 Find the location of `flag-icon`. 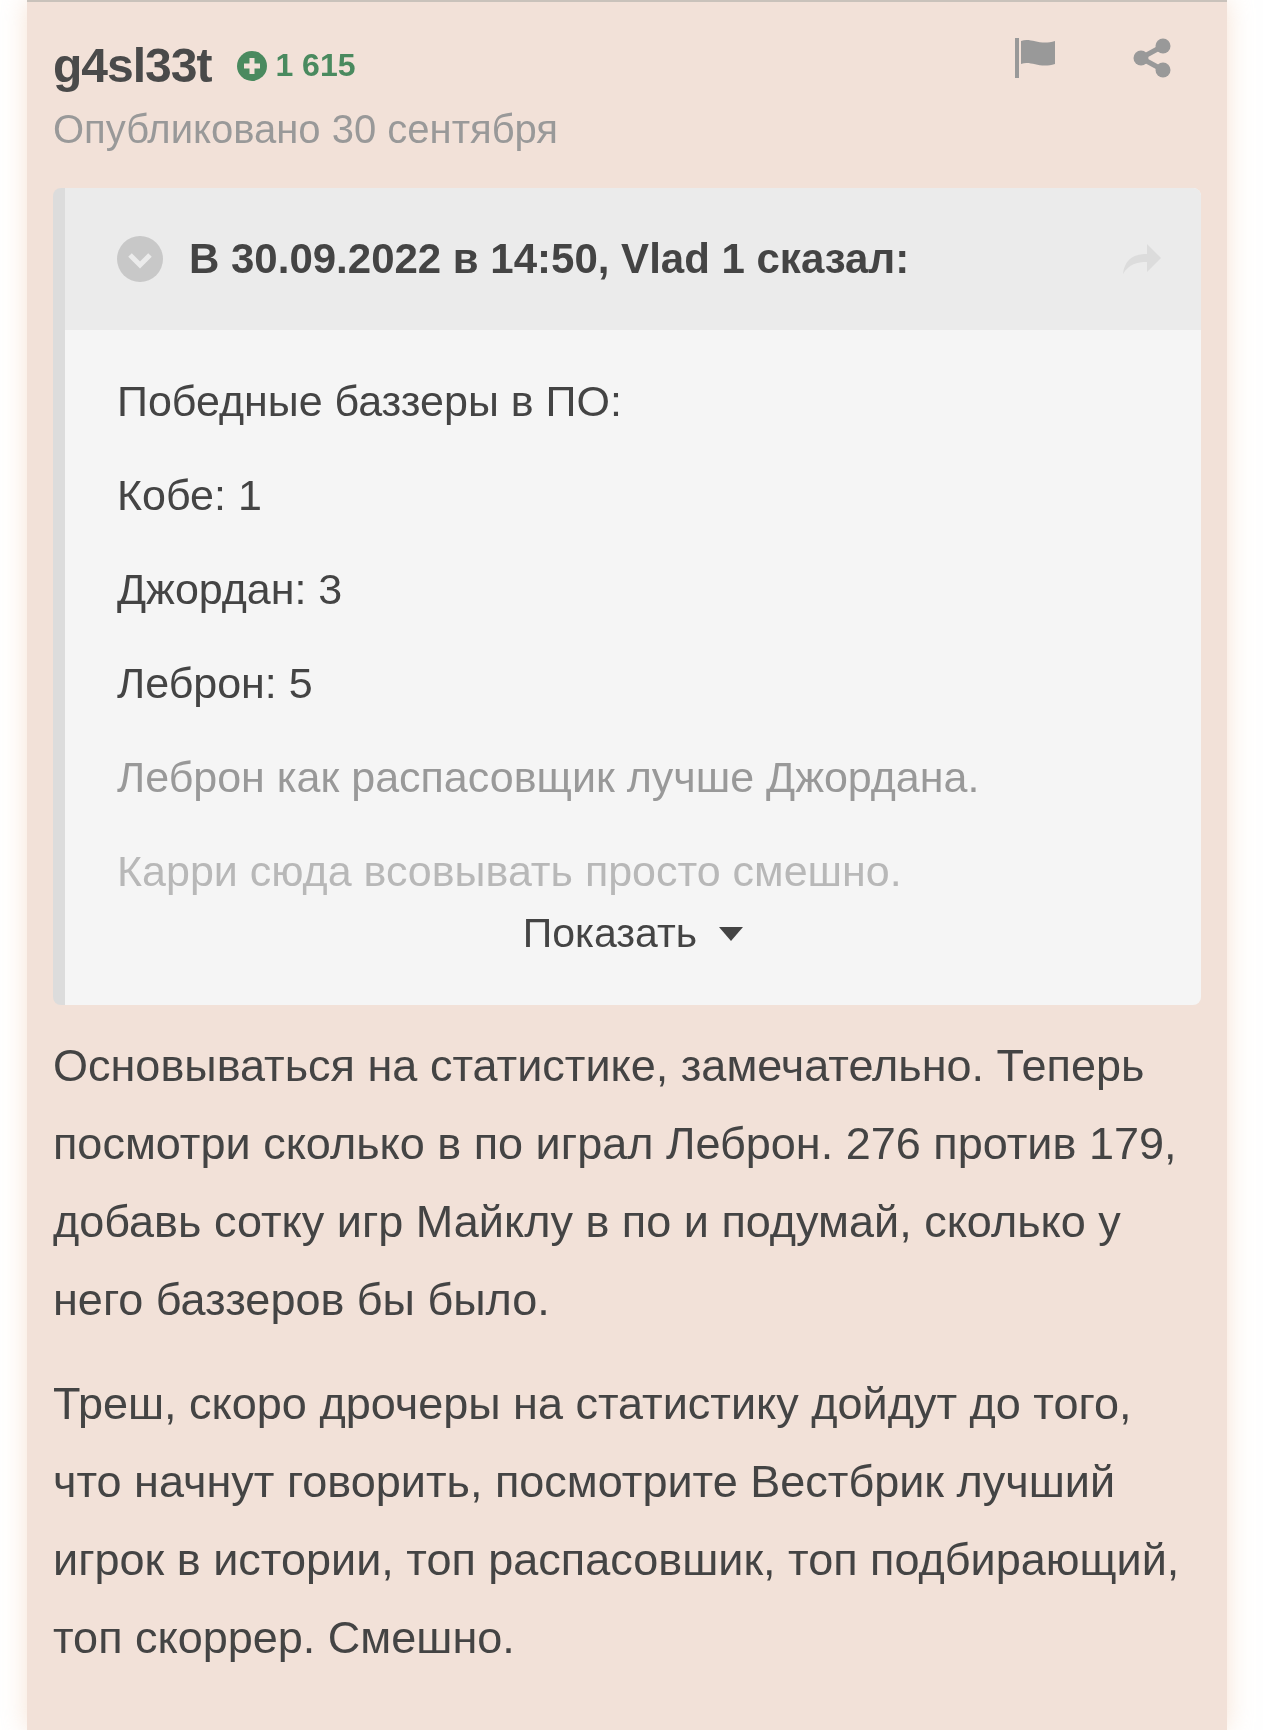

flag-icon is located at coordinates (1036, 58).